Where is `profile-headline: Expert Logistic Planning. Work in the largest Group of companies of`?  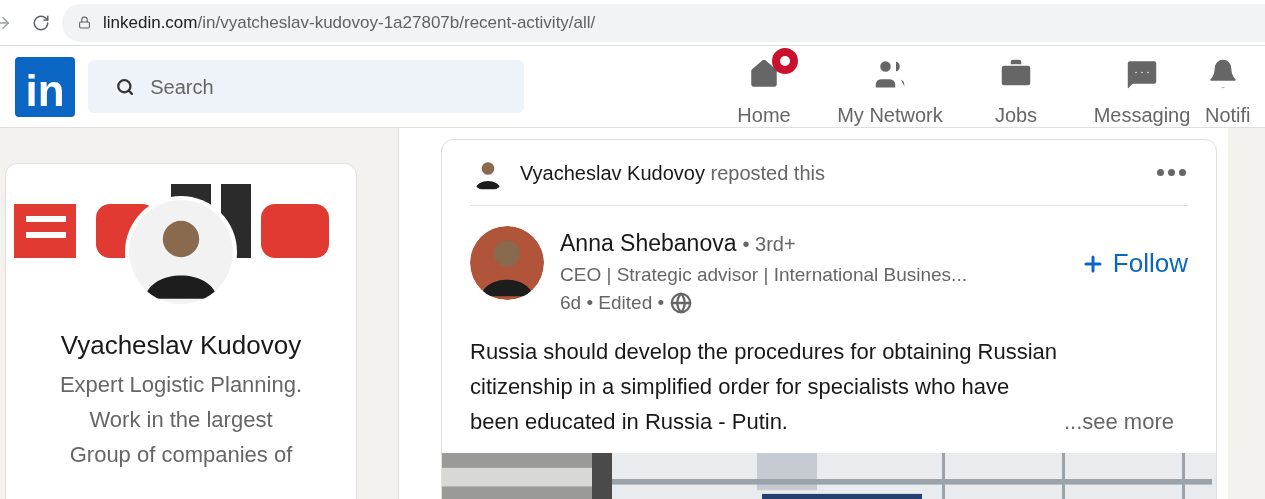
profile-headline: Expert Logistic Planning. Work in the largest Group of companies of is located at coordinates (181, 420).